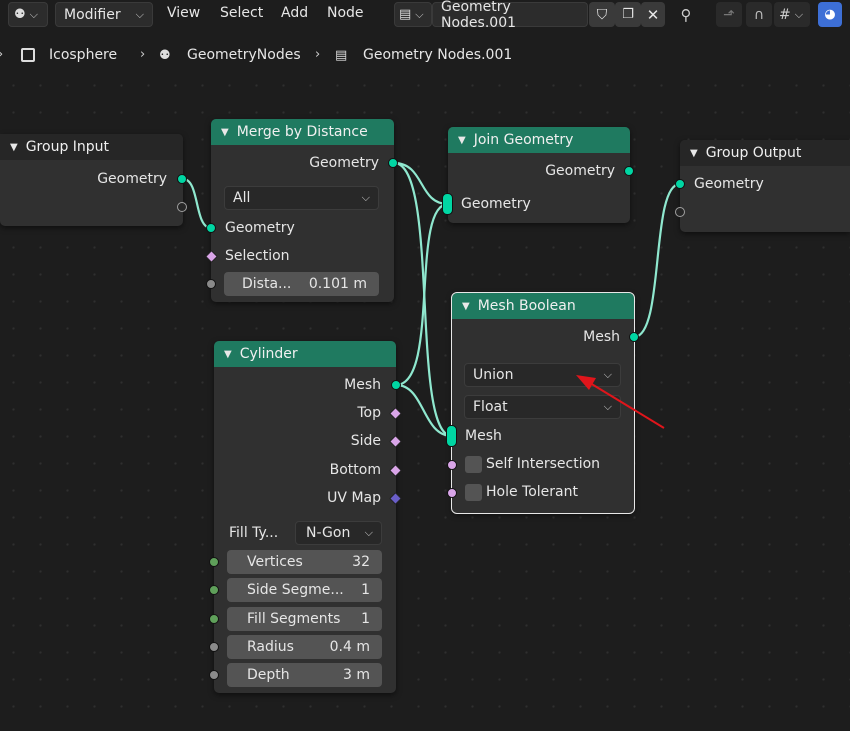 This screenshot has height=731, width=850. Describe the element at coordinates (214, 562) in the screenshot. I see `input-socket-vertices` at that location.